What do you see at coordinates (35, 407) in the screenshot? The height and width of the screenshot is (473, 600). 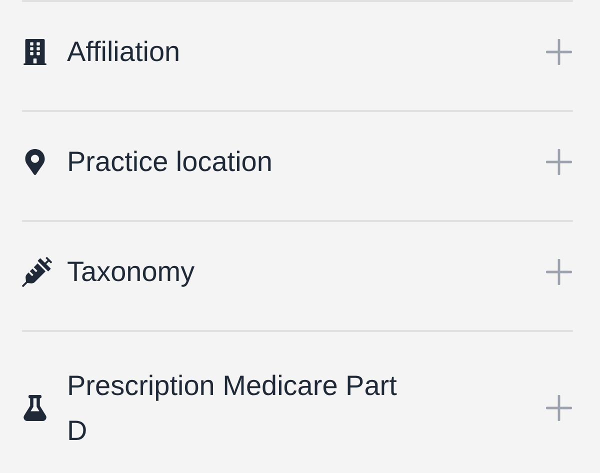 I see `flask-icon` at bounding box center [35, 407].